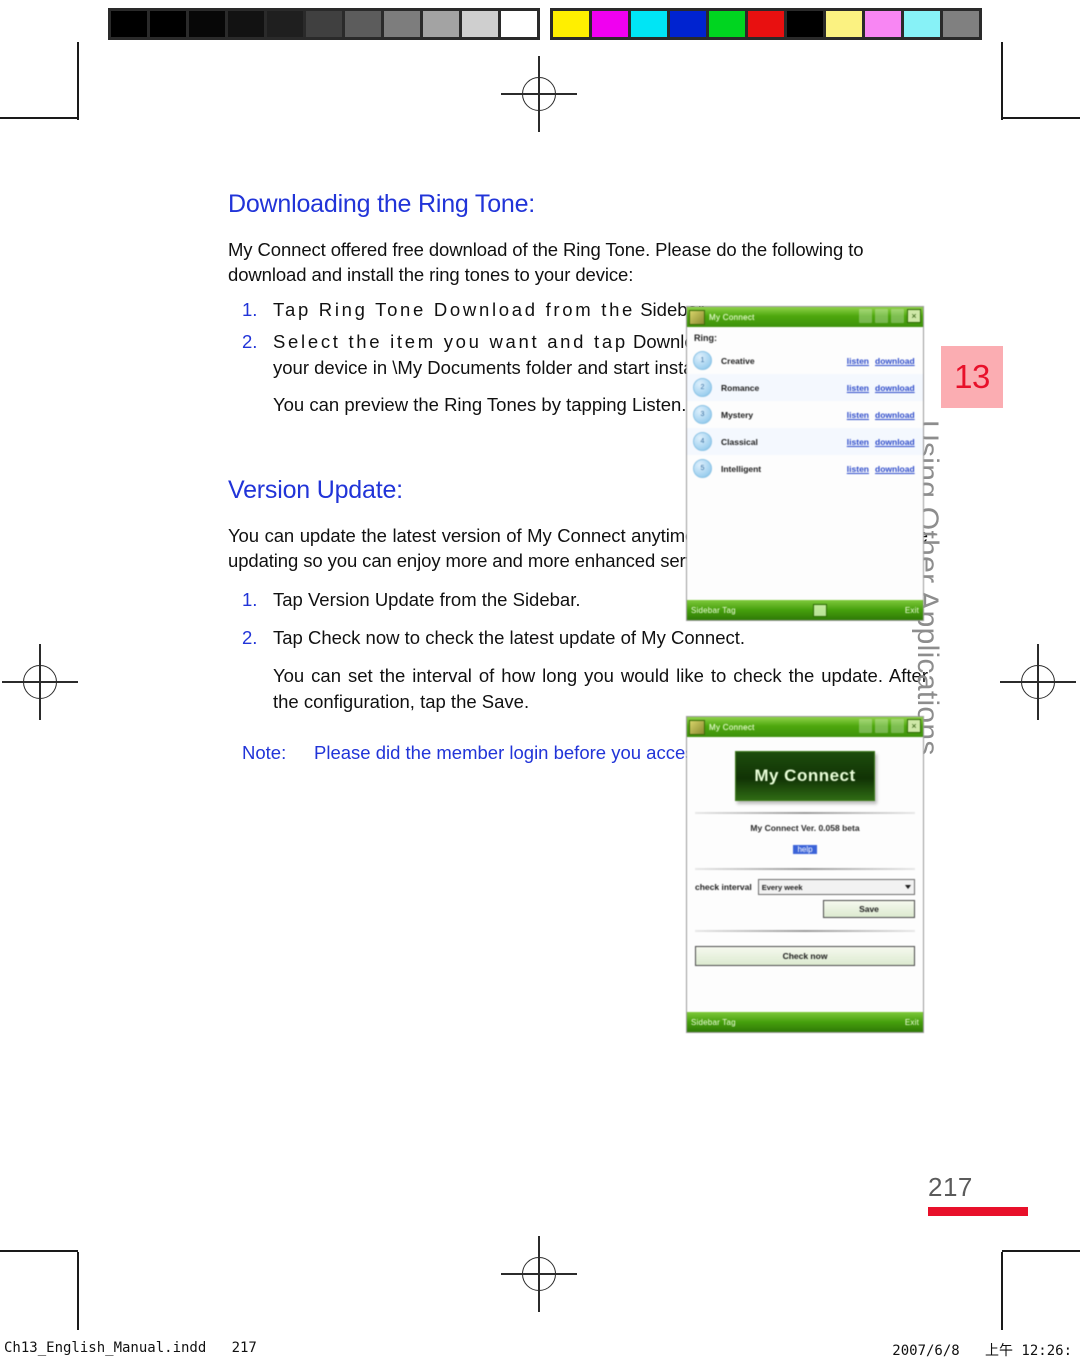  I want to click on table-row: 2 Romance listen download, so click(805, 387).